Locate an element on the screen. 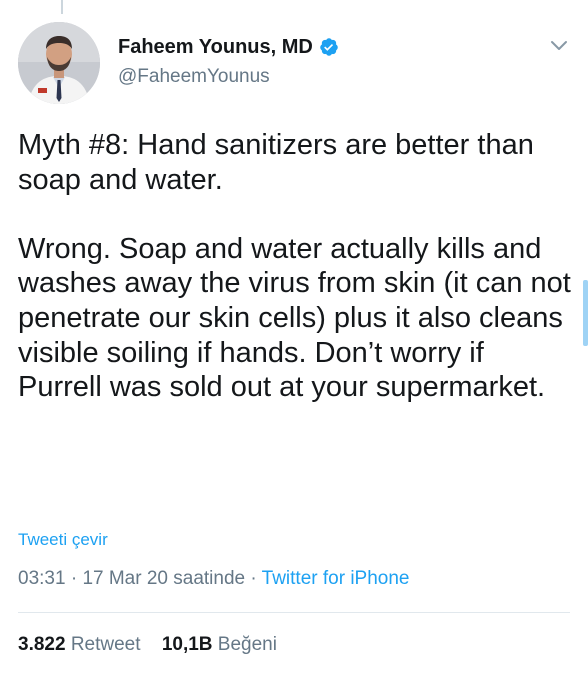 The image size is (588, 679). chevron-down-icon is located at coordinates (559, 45).